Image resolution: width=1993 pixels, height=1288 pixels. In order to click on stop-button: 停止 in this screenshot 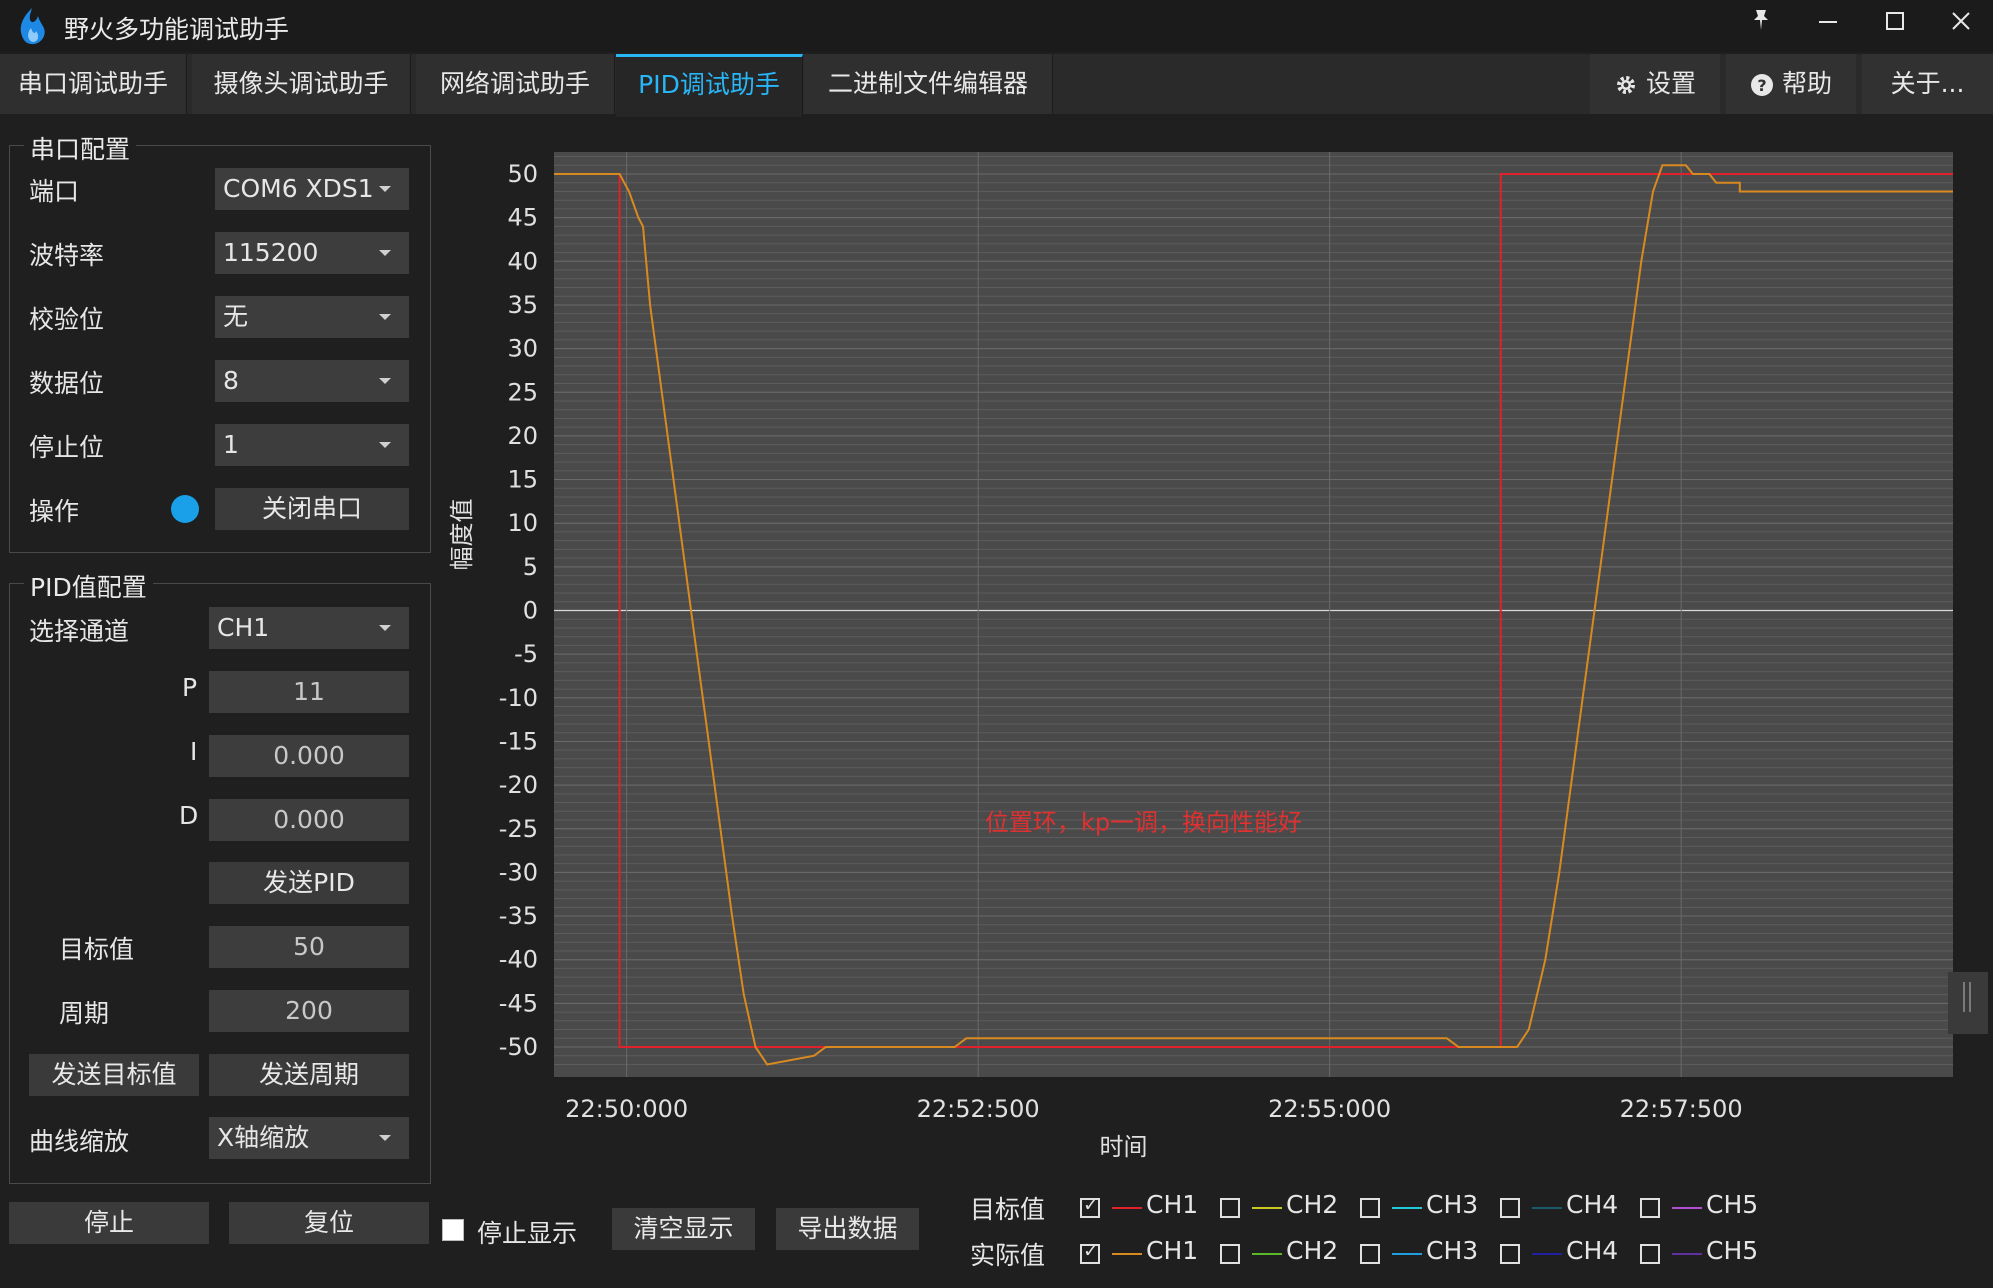, I will do `click(109, 1223)`.